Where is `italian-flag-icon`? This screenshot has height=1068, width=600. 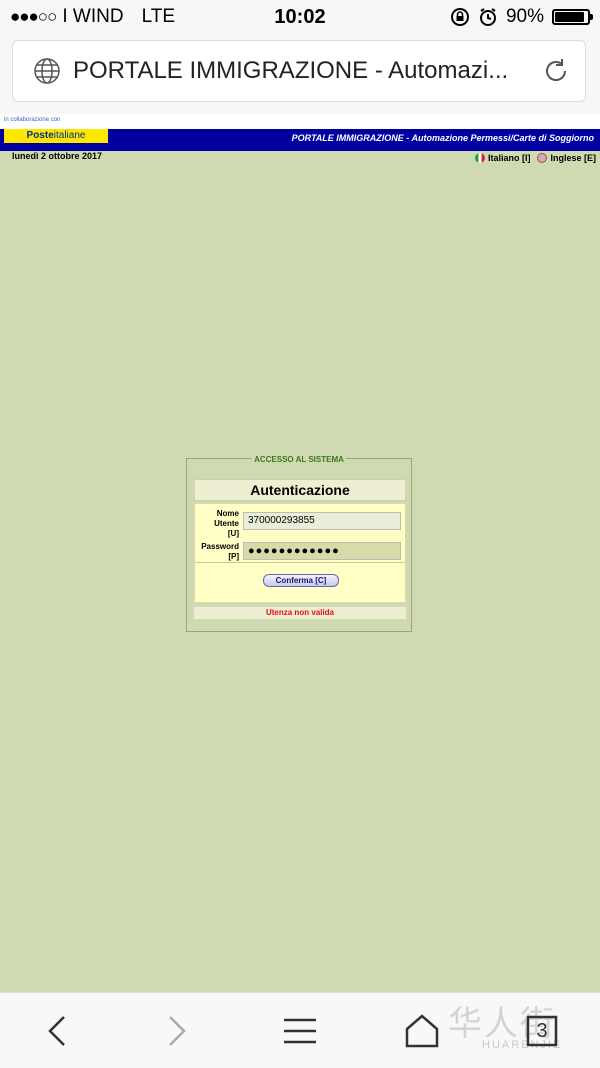 italian-flag-icon is located at coordinates (479, 158).